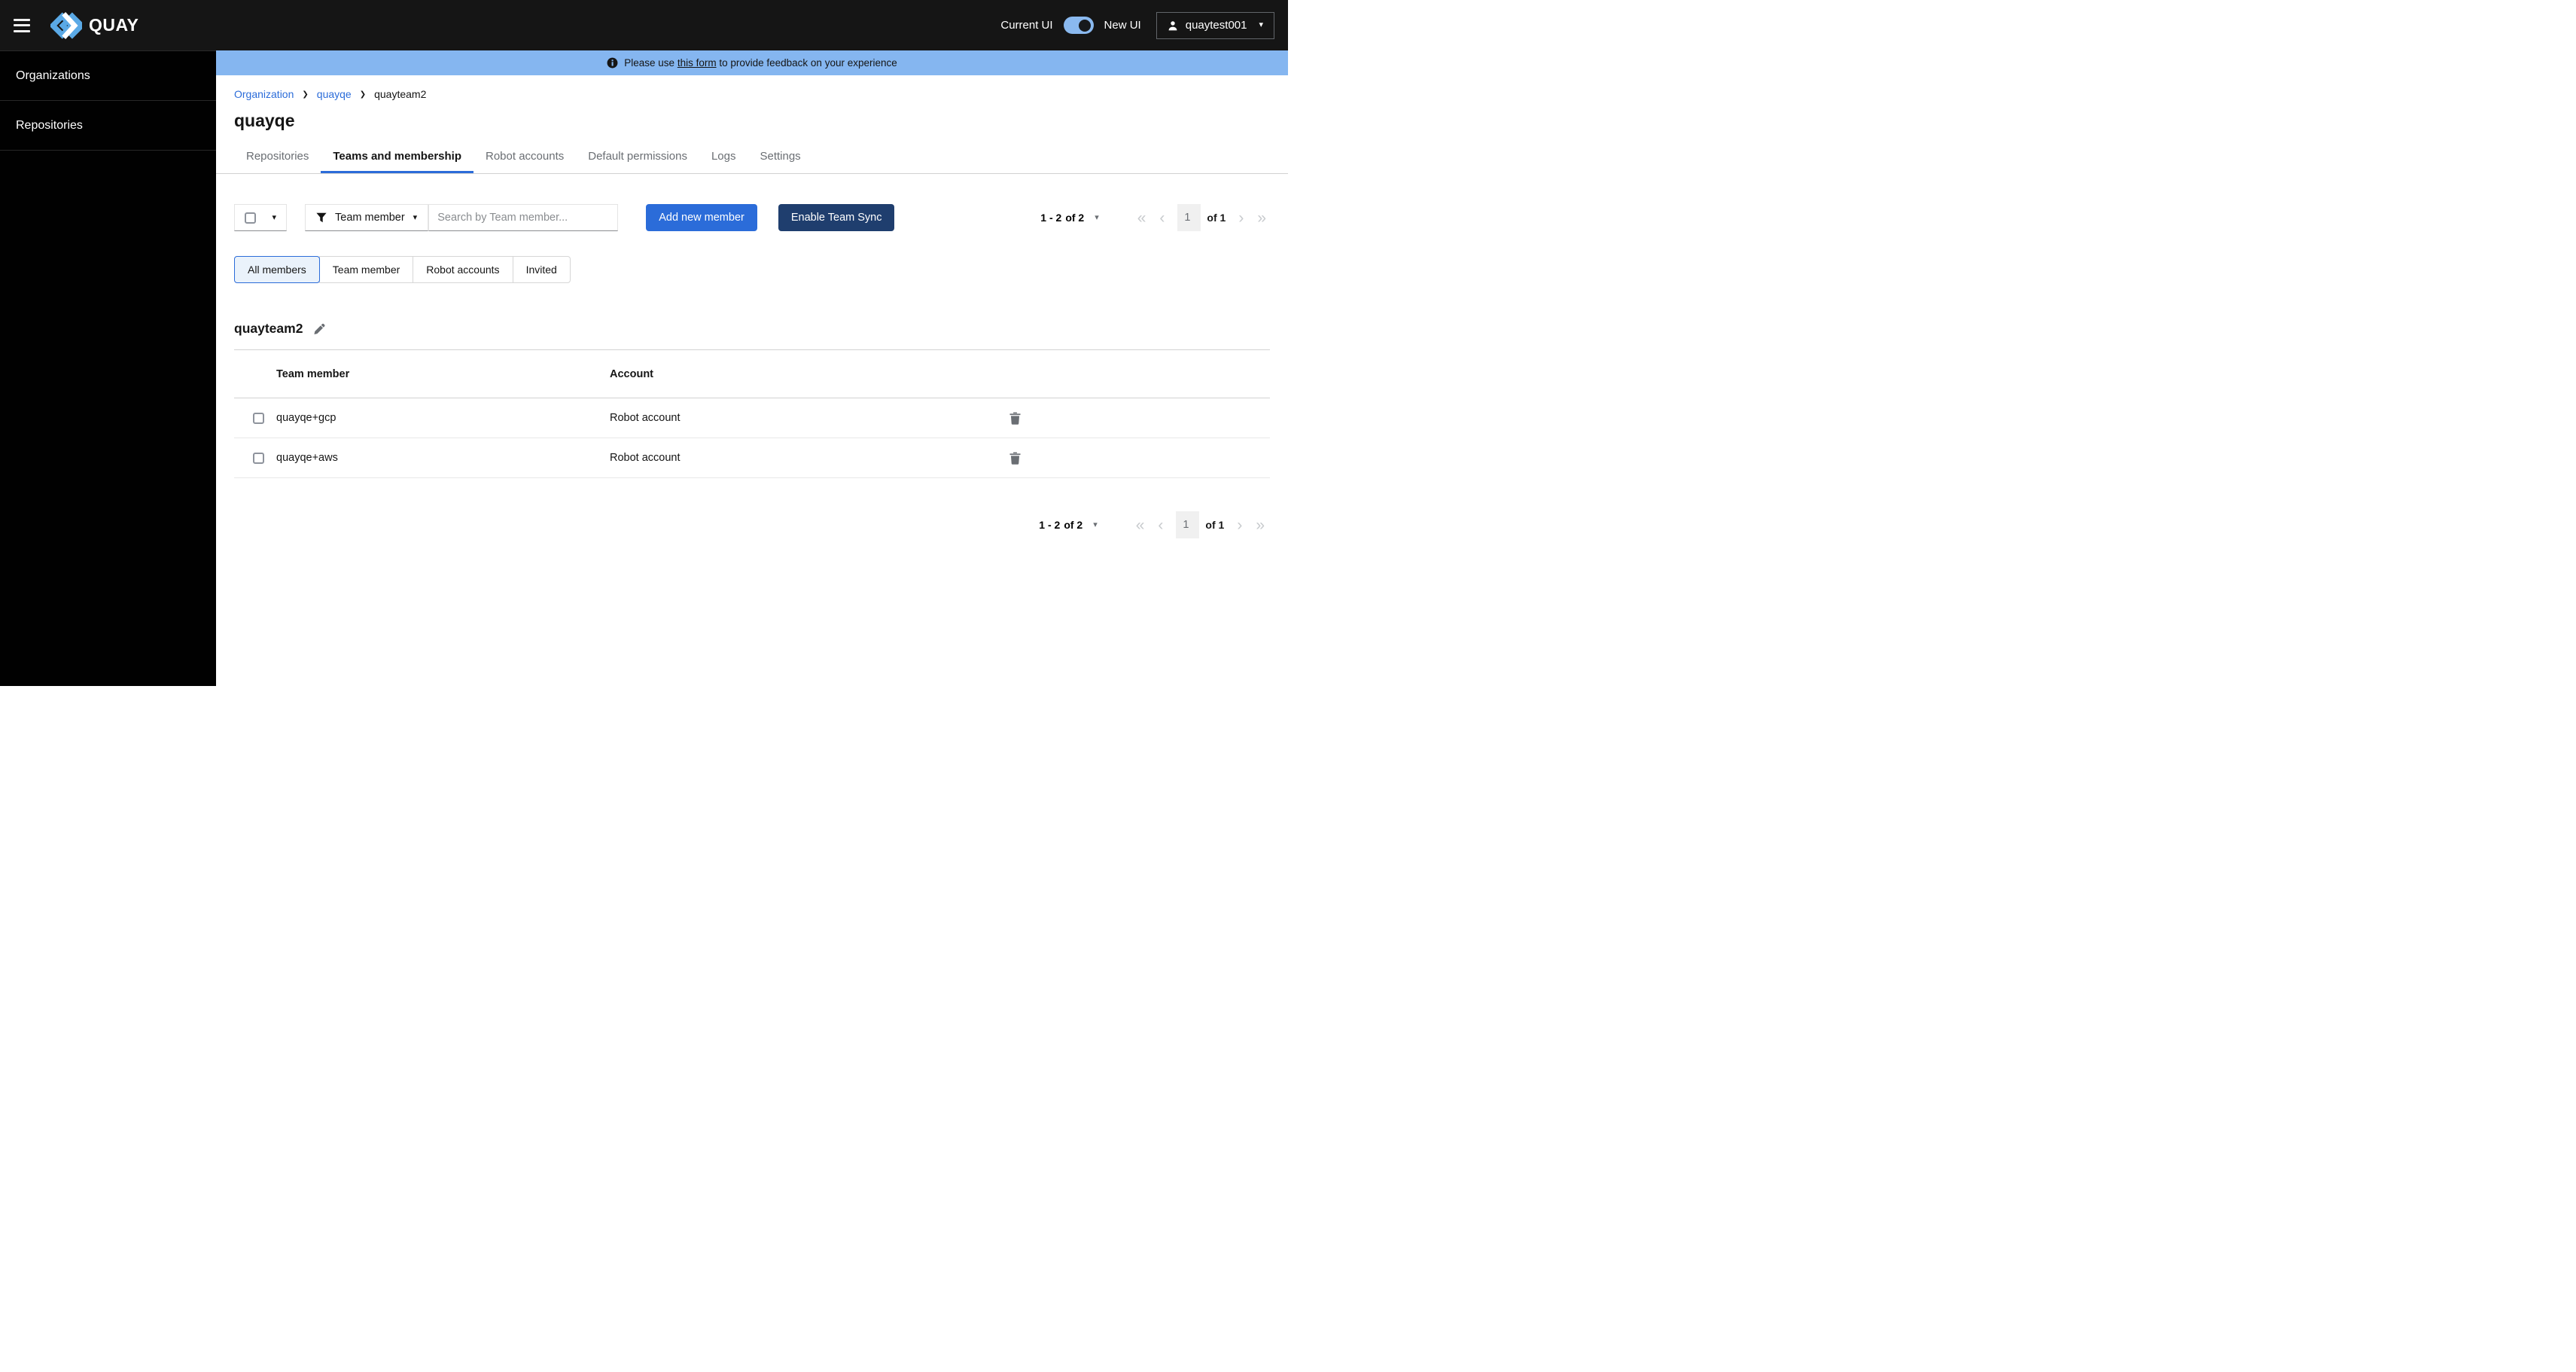 The width and height of the screenshot is (2576, 1372). I want to click on tab-repositories: Repositories, so click(278, 157).